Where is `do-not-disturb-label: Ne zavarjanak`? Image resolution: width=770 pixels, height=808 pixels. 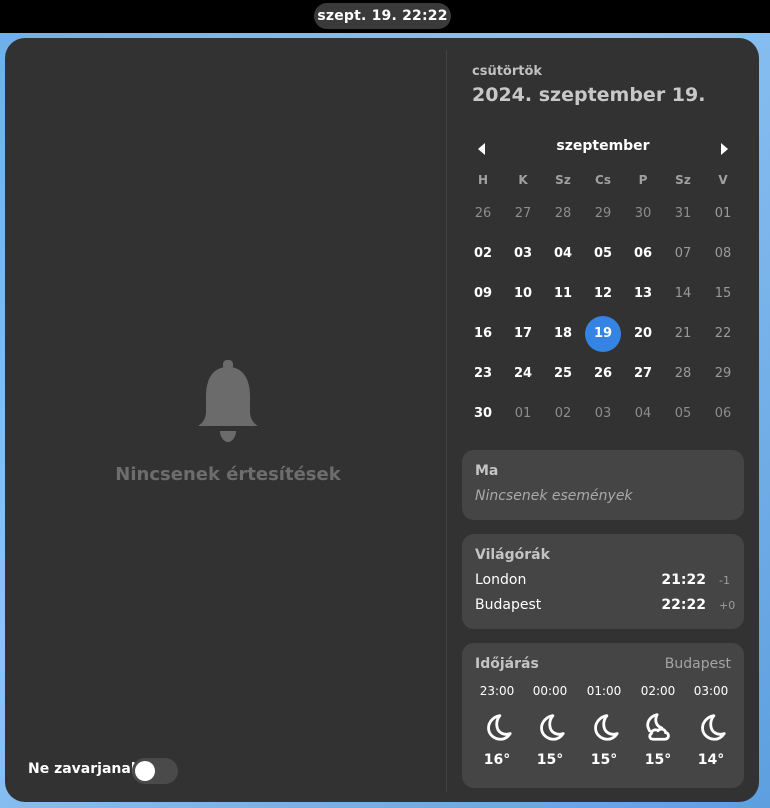
do-not-disturb-label: Ne zavarjanak is located at coordinates (84, 769).